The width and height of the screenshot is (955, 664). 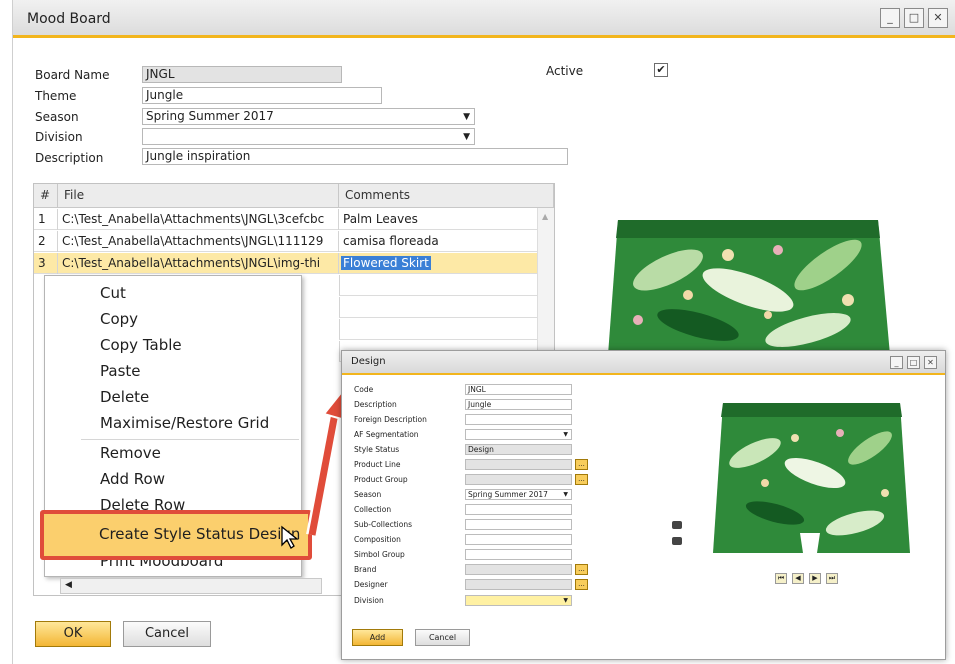 I want to click on next-image-button: ▶, so click(x=815, y=578).